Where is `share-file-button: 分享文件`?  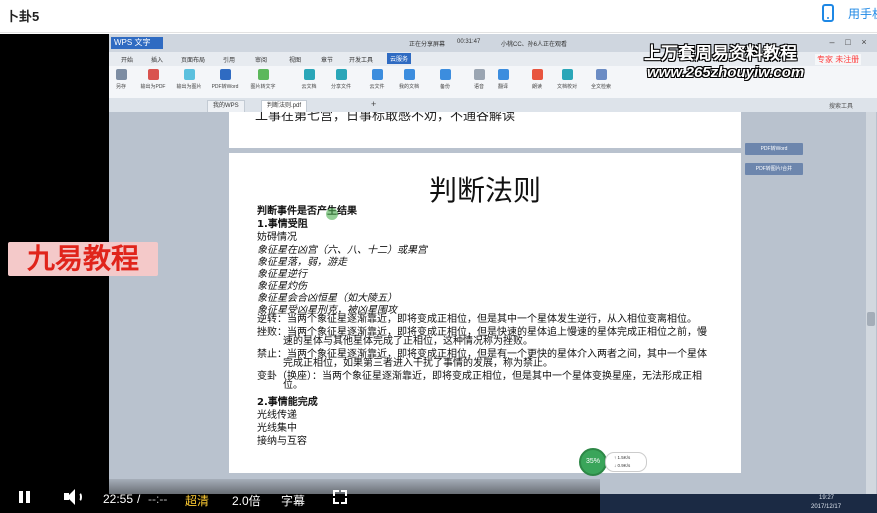 share-file-button: 分享文件 is located at coordinates (341, 79).